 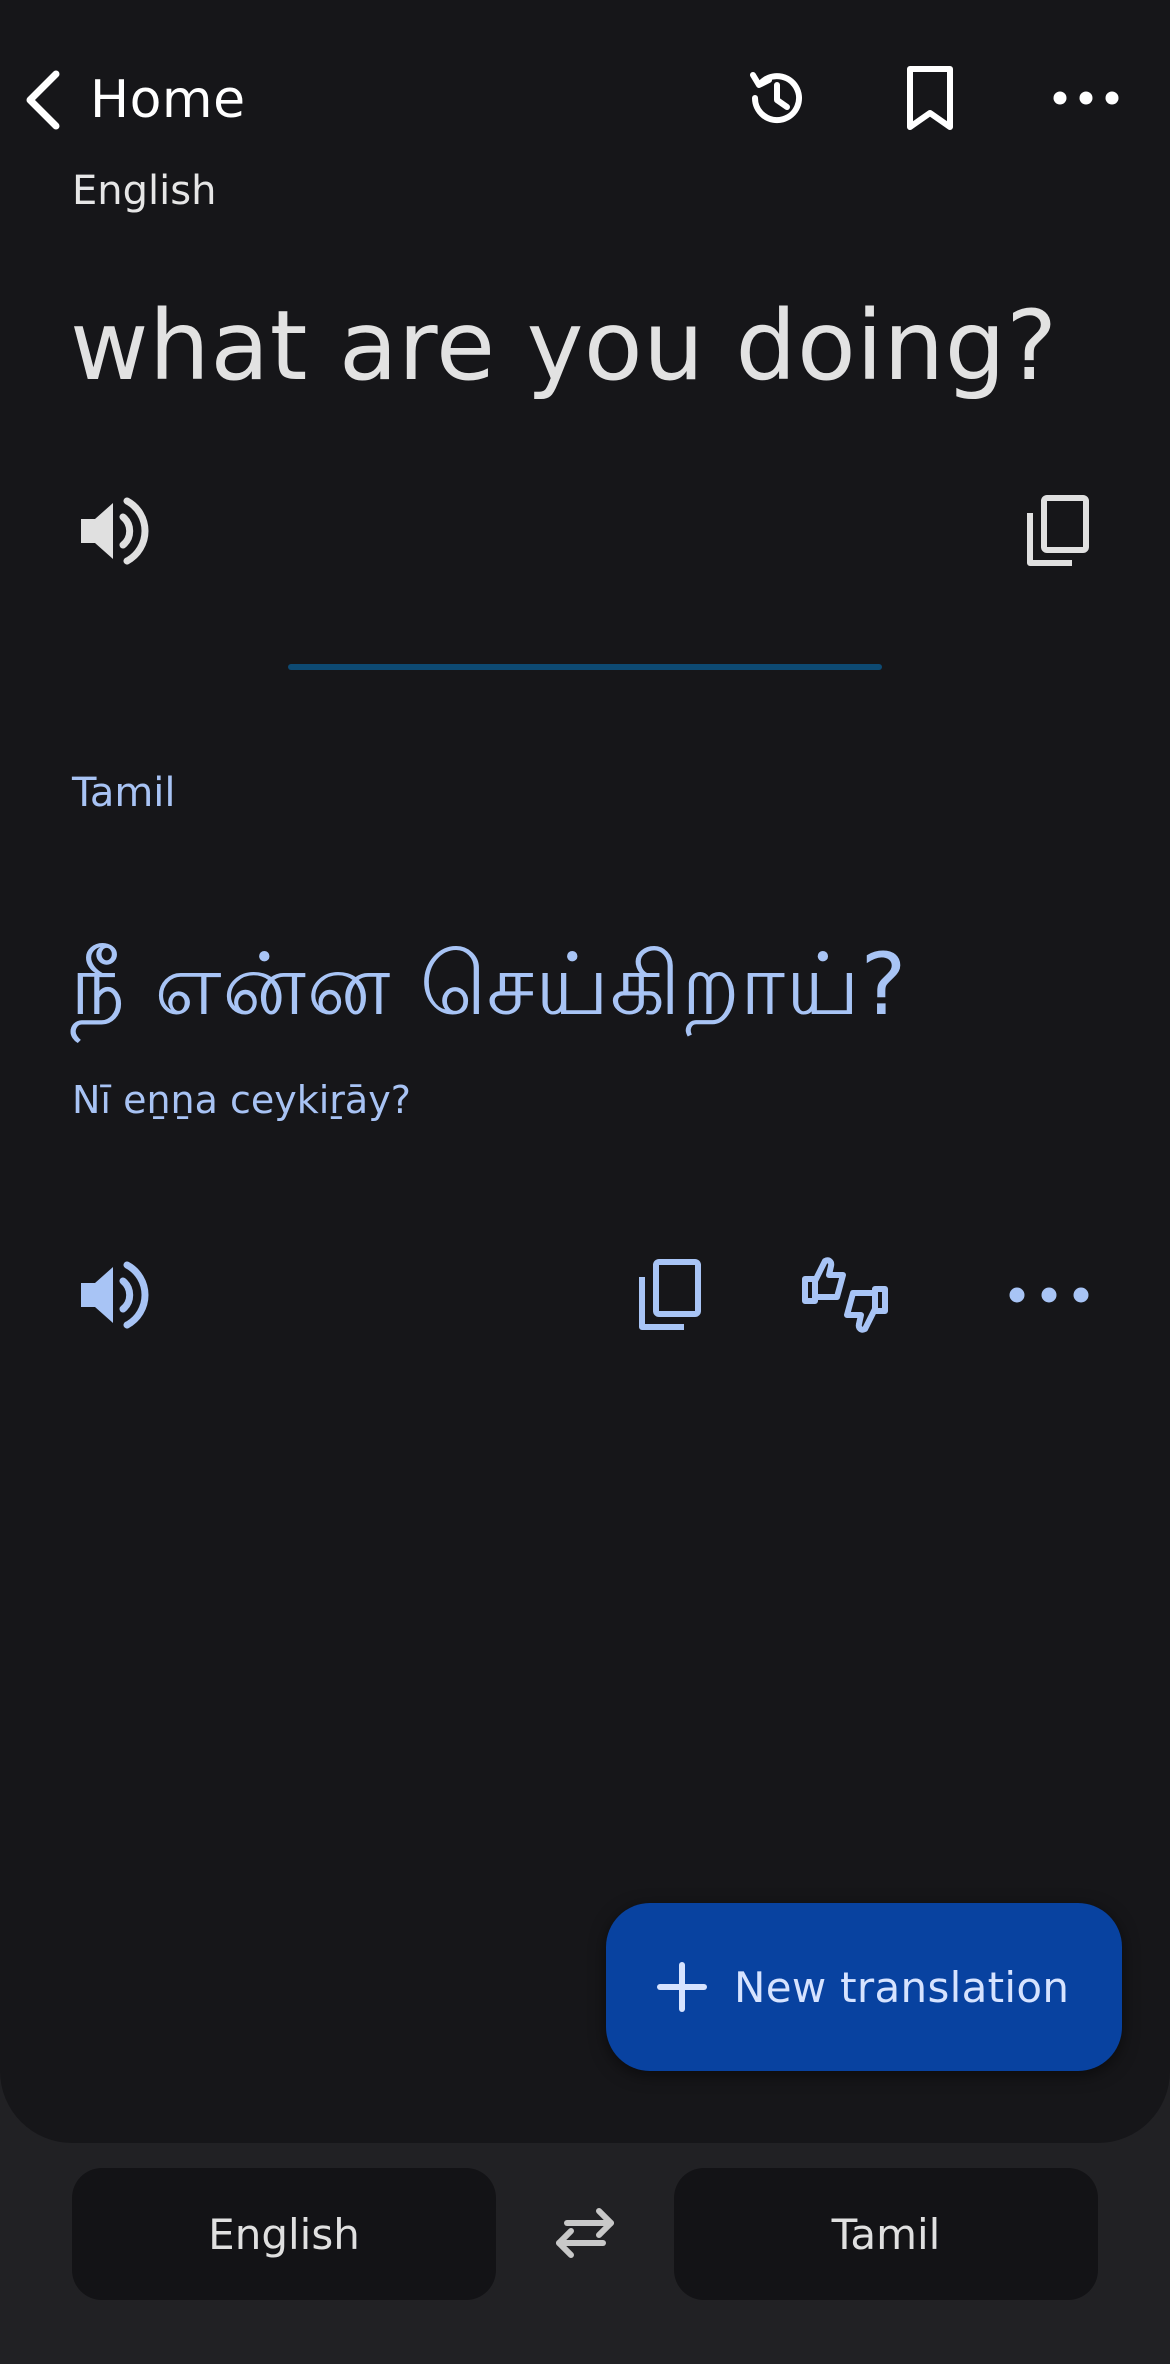 I want to click on new-translation-button: New translation, so click(x=864, y=1987).